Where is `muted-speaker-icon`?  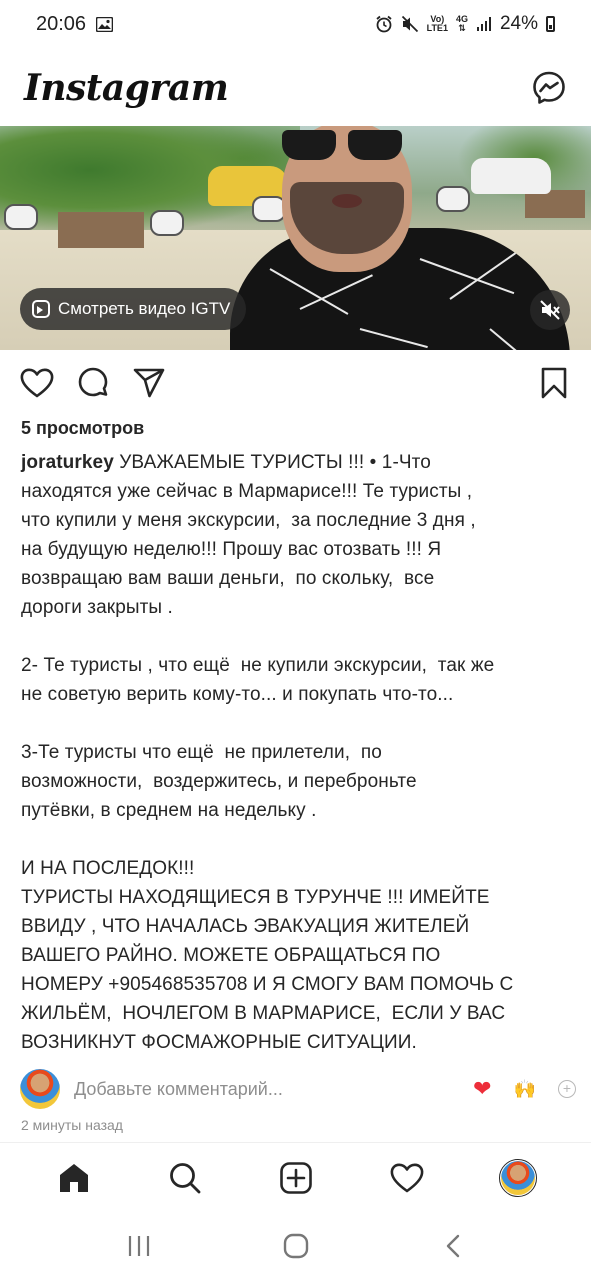
muted-speaker-icon is located at coordinates (550, 310).